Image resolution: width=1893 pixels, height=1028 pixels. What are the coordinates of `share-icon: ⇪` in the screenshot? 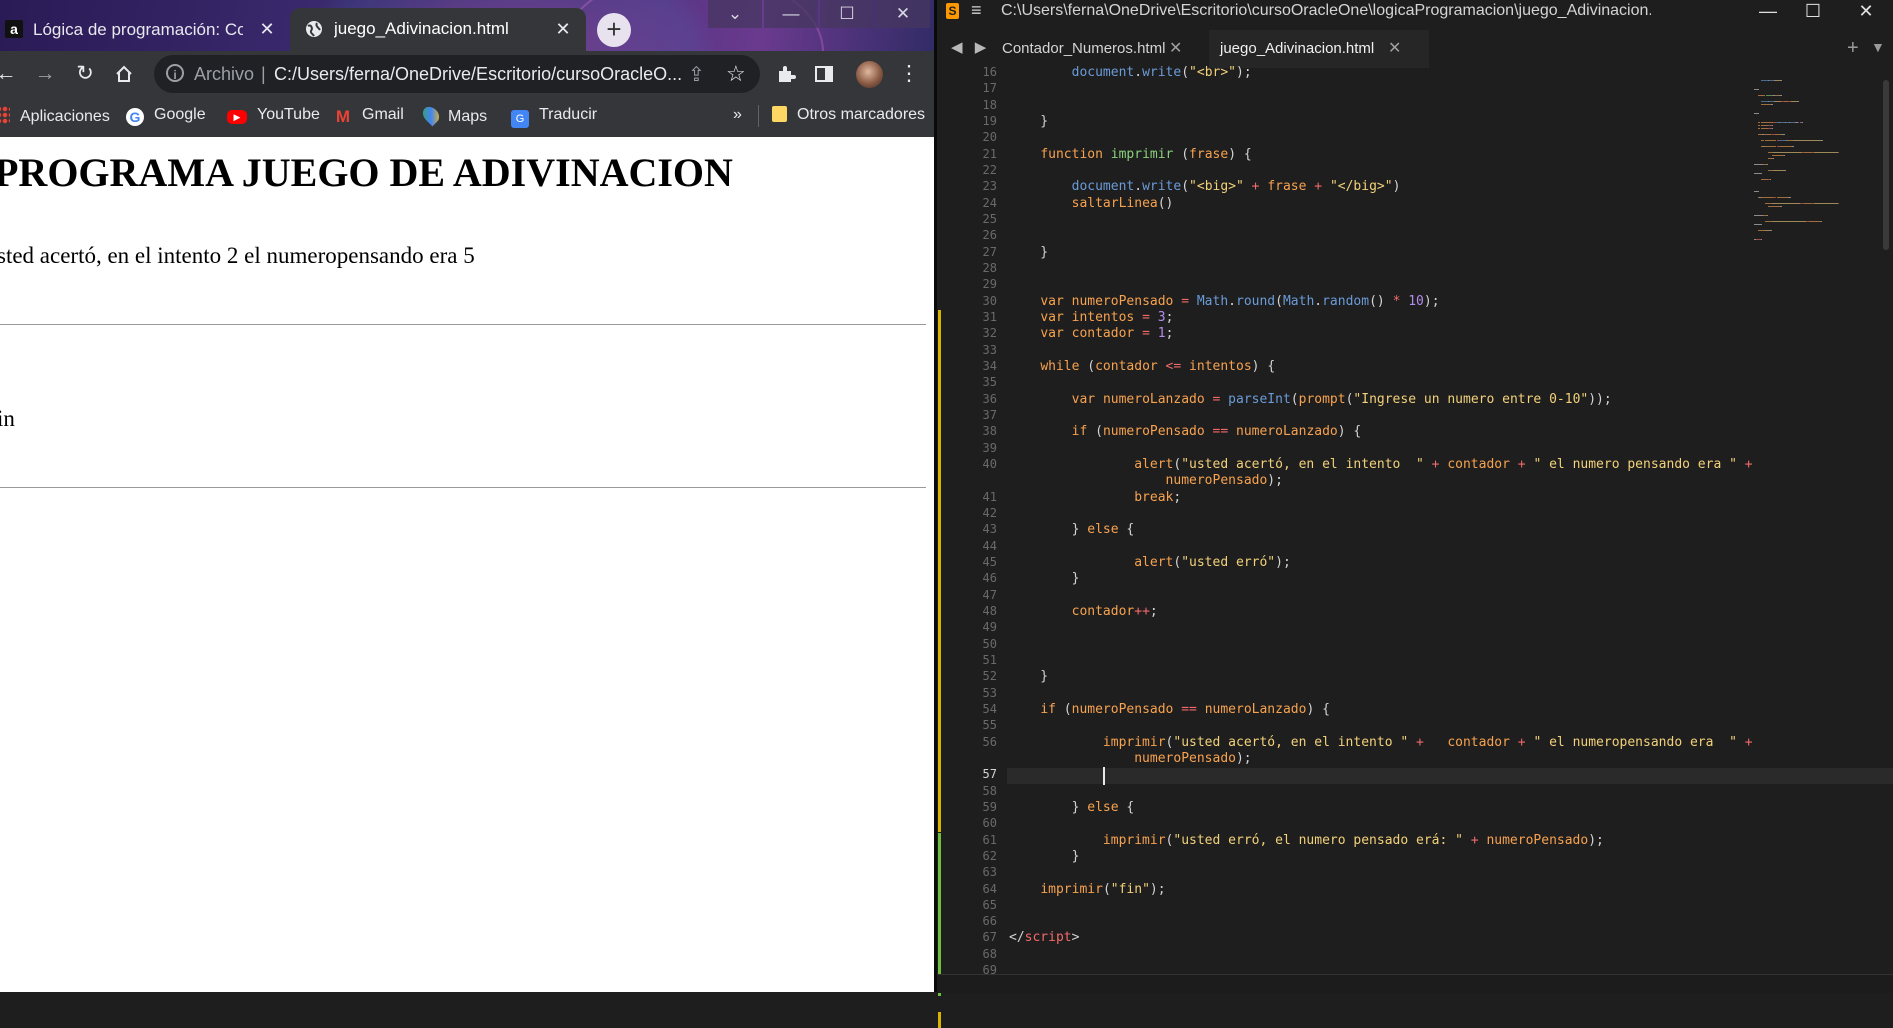 It's located at (696, 74).